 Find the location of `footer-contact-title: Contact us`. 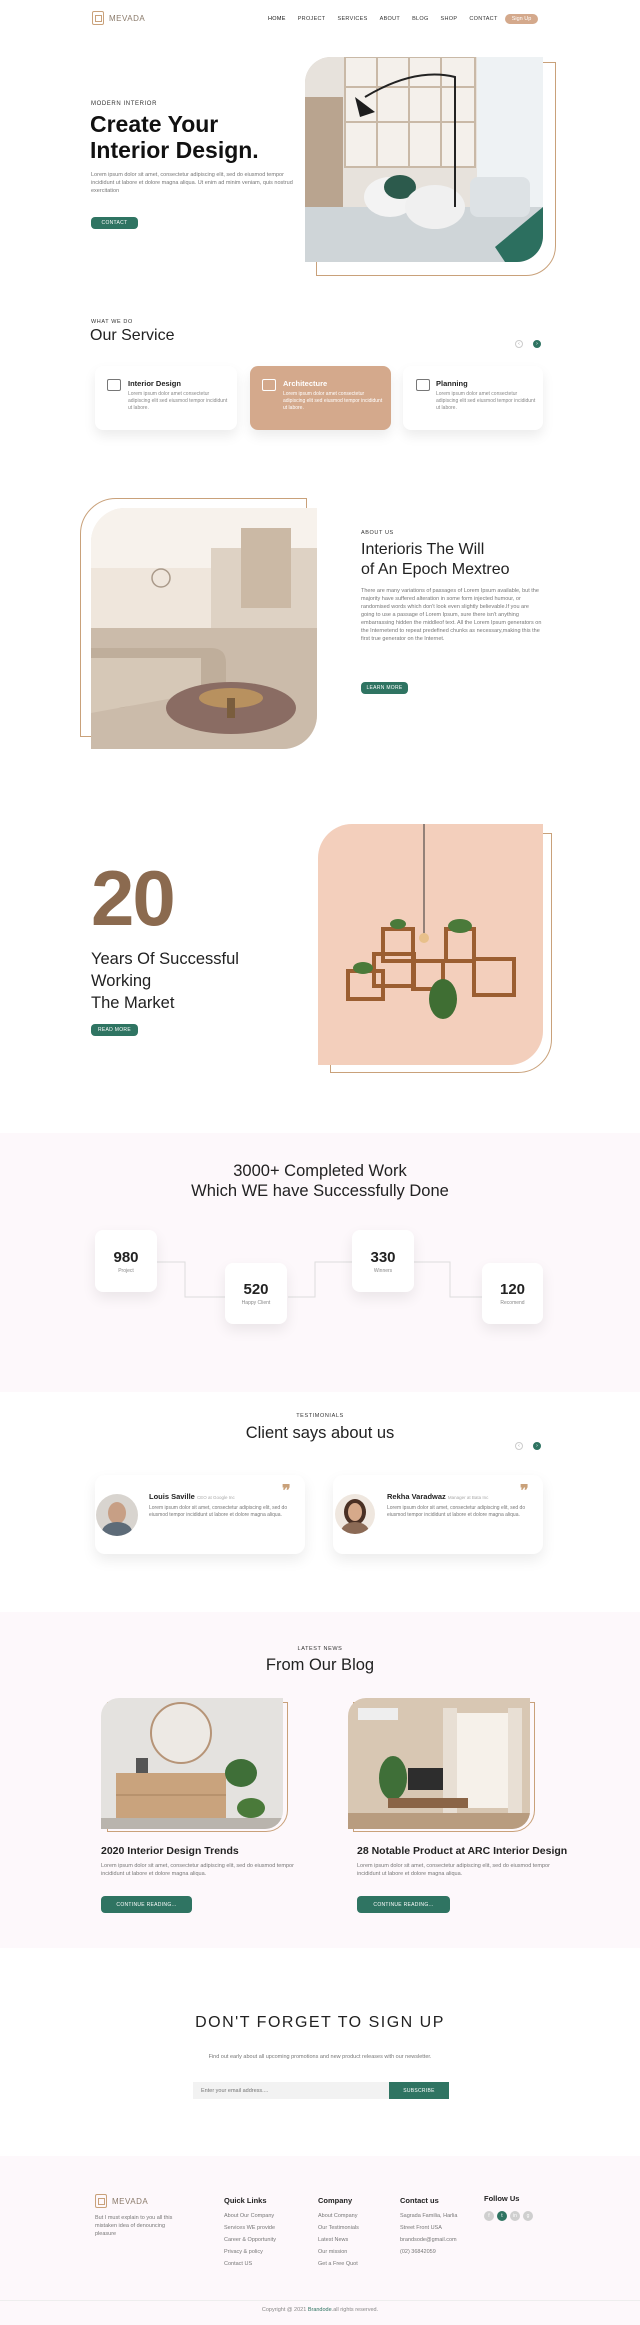

footer-contact-title: Contact us is located at coordinates (419, 2200).